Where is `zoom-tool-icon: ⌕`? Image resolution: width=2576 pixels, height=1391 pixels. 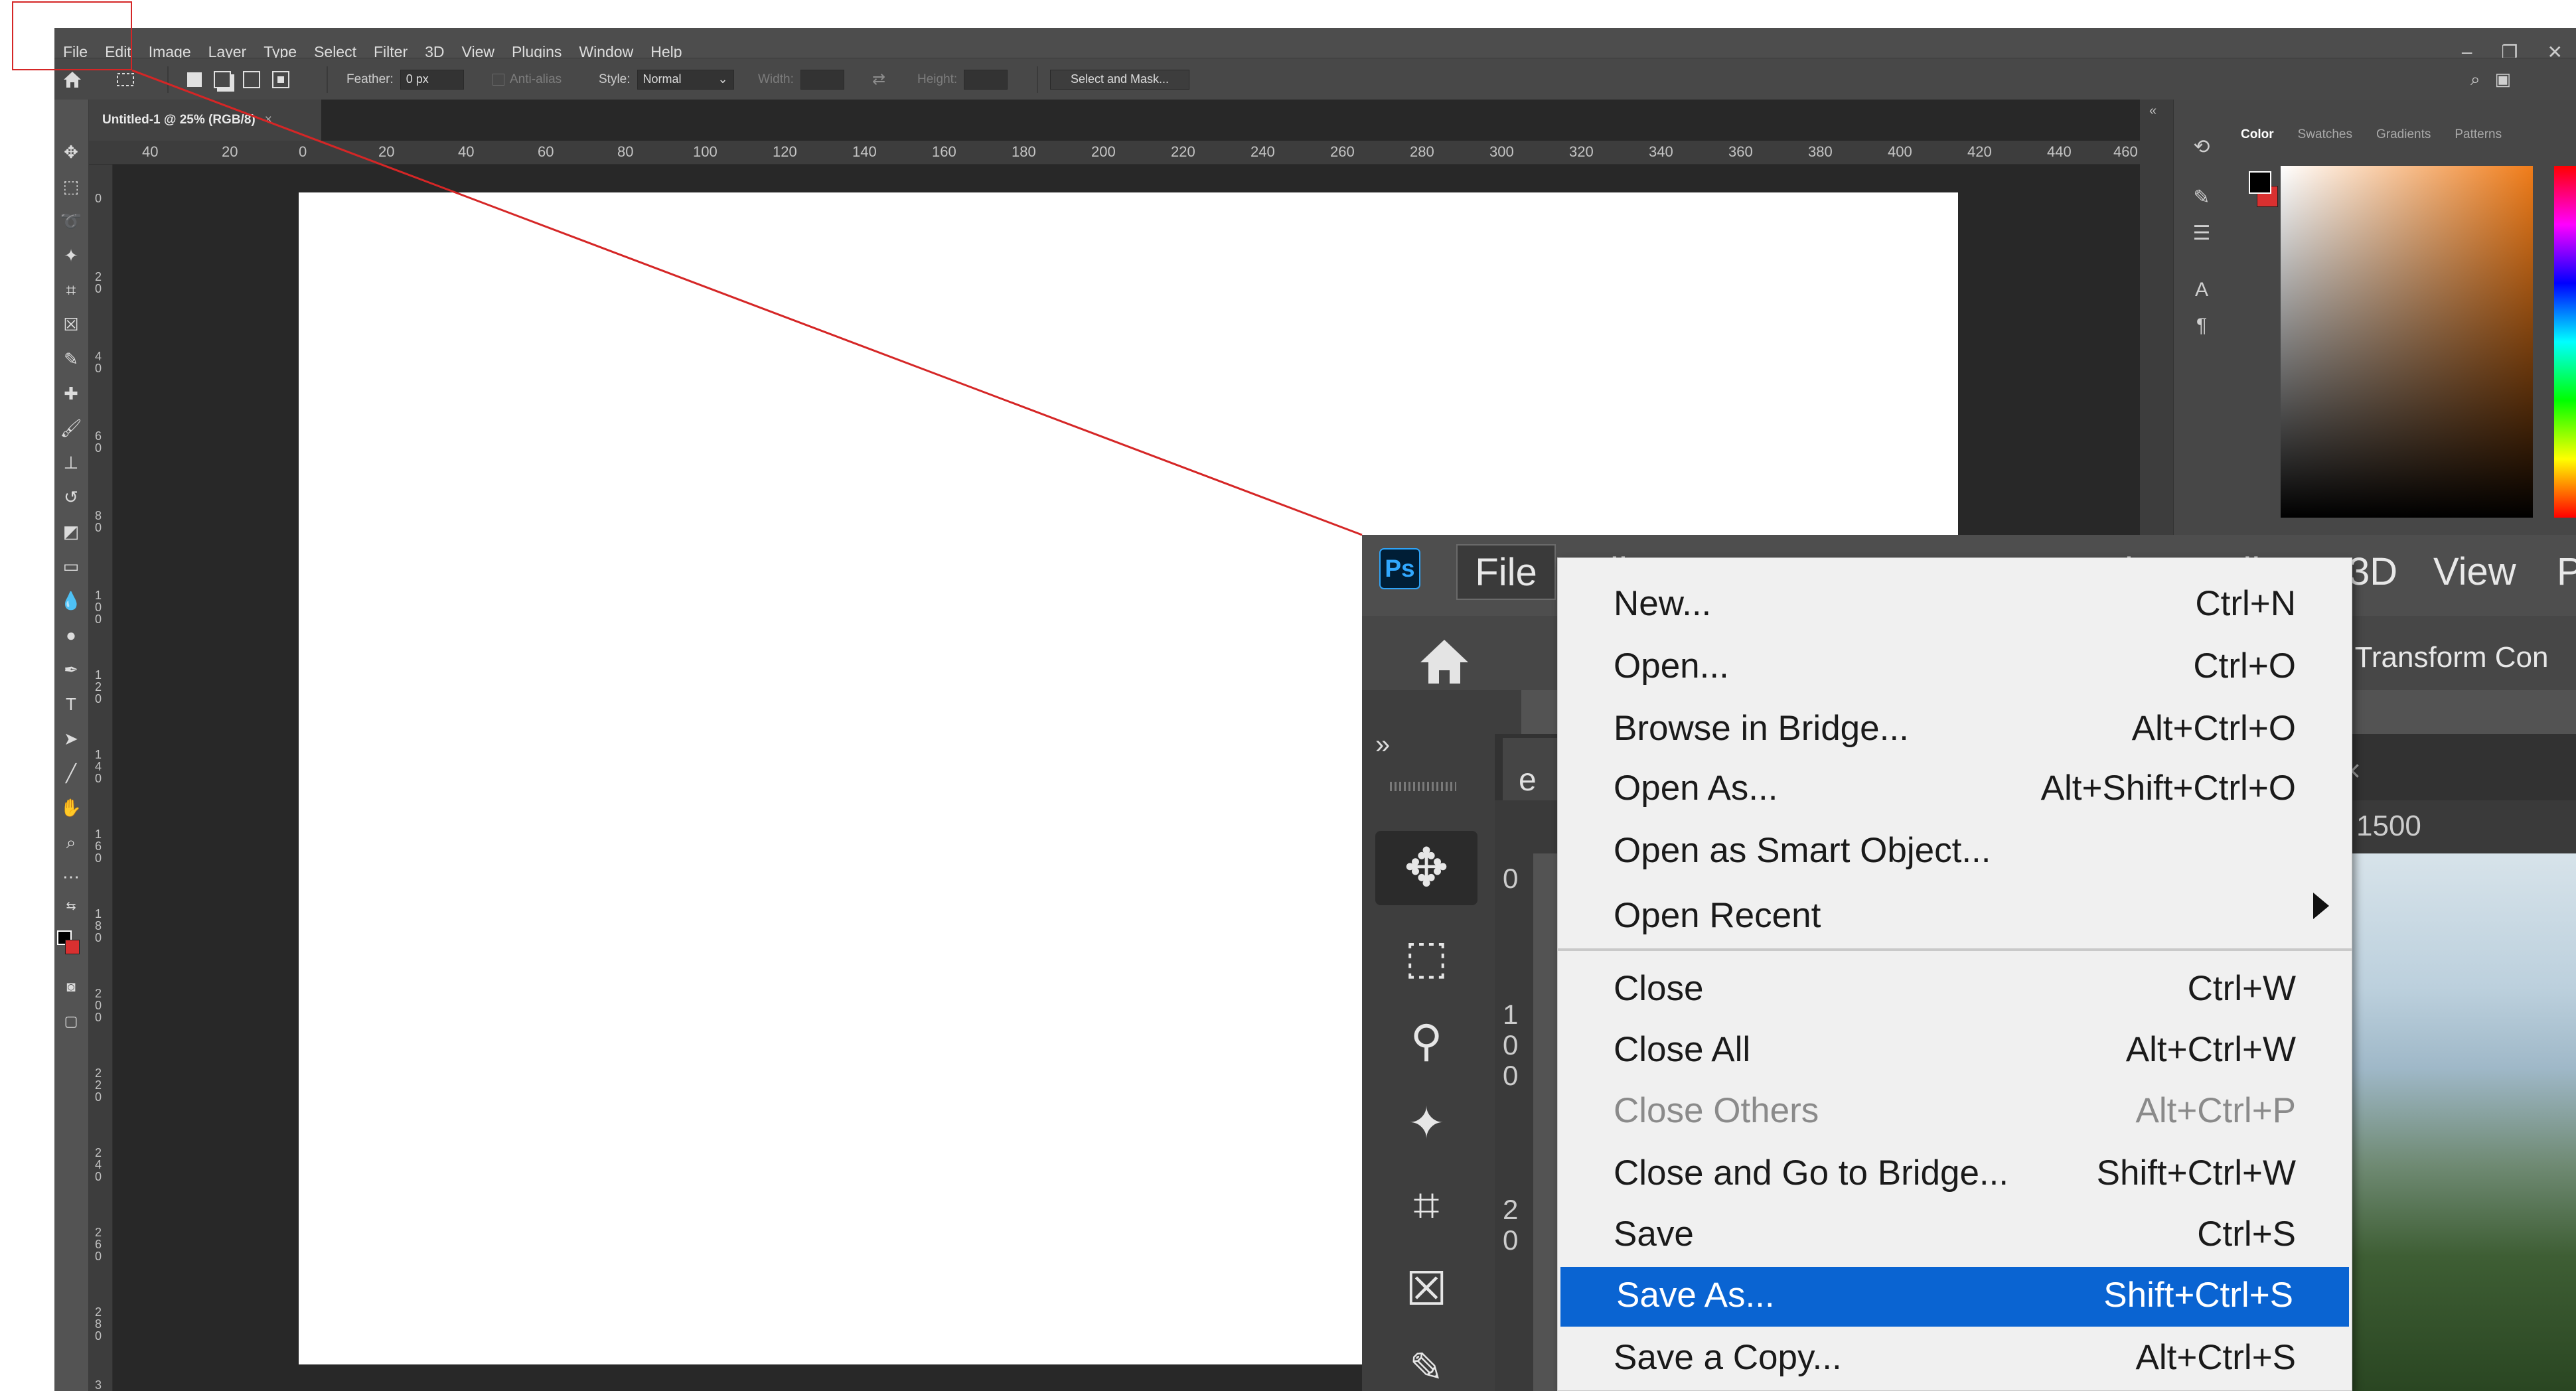 zoom-tool-icon: ⌕ is located at coordinates (71, 842).